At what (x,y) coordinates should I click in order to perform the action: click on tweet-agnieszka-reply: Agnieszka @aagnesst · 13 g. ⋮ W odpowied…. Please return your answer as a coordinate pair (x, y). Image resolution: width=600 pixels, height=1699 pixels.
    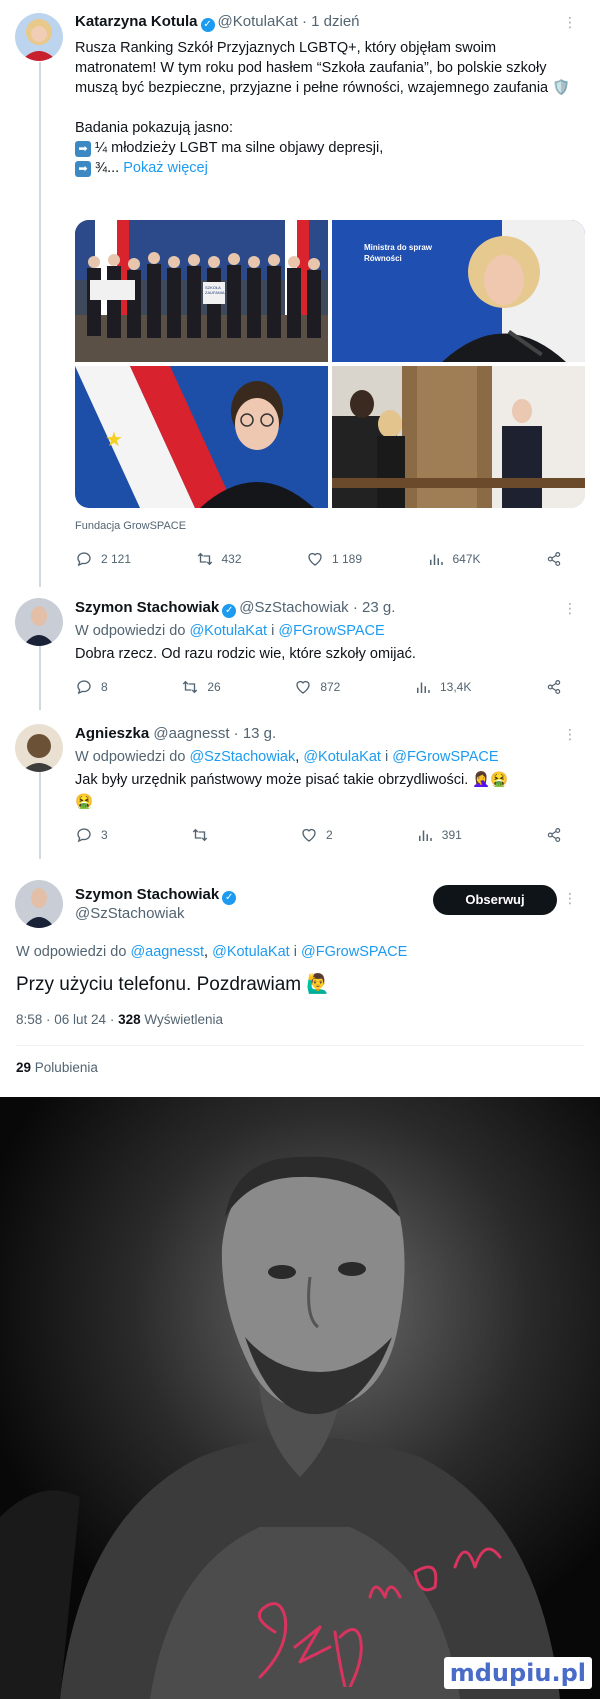
    Looking at the image, I should click on (300, 786).